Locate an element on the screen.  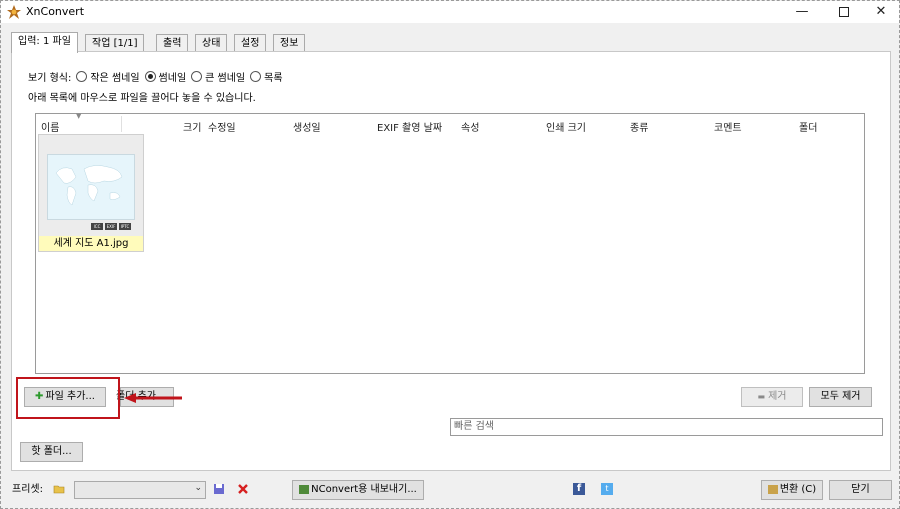
column-type: 종류 is located at coordinates (639, 126).